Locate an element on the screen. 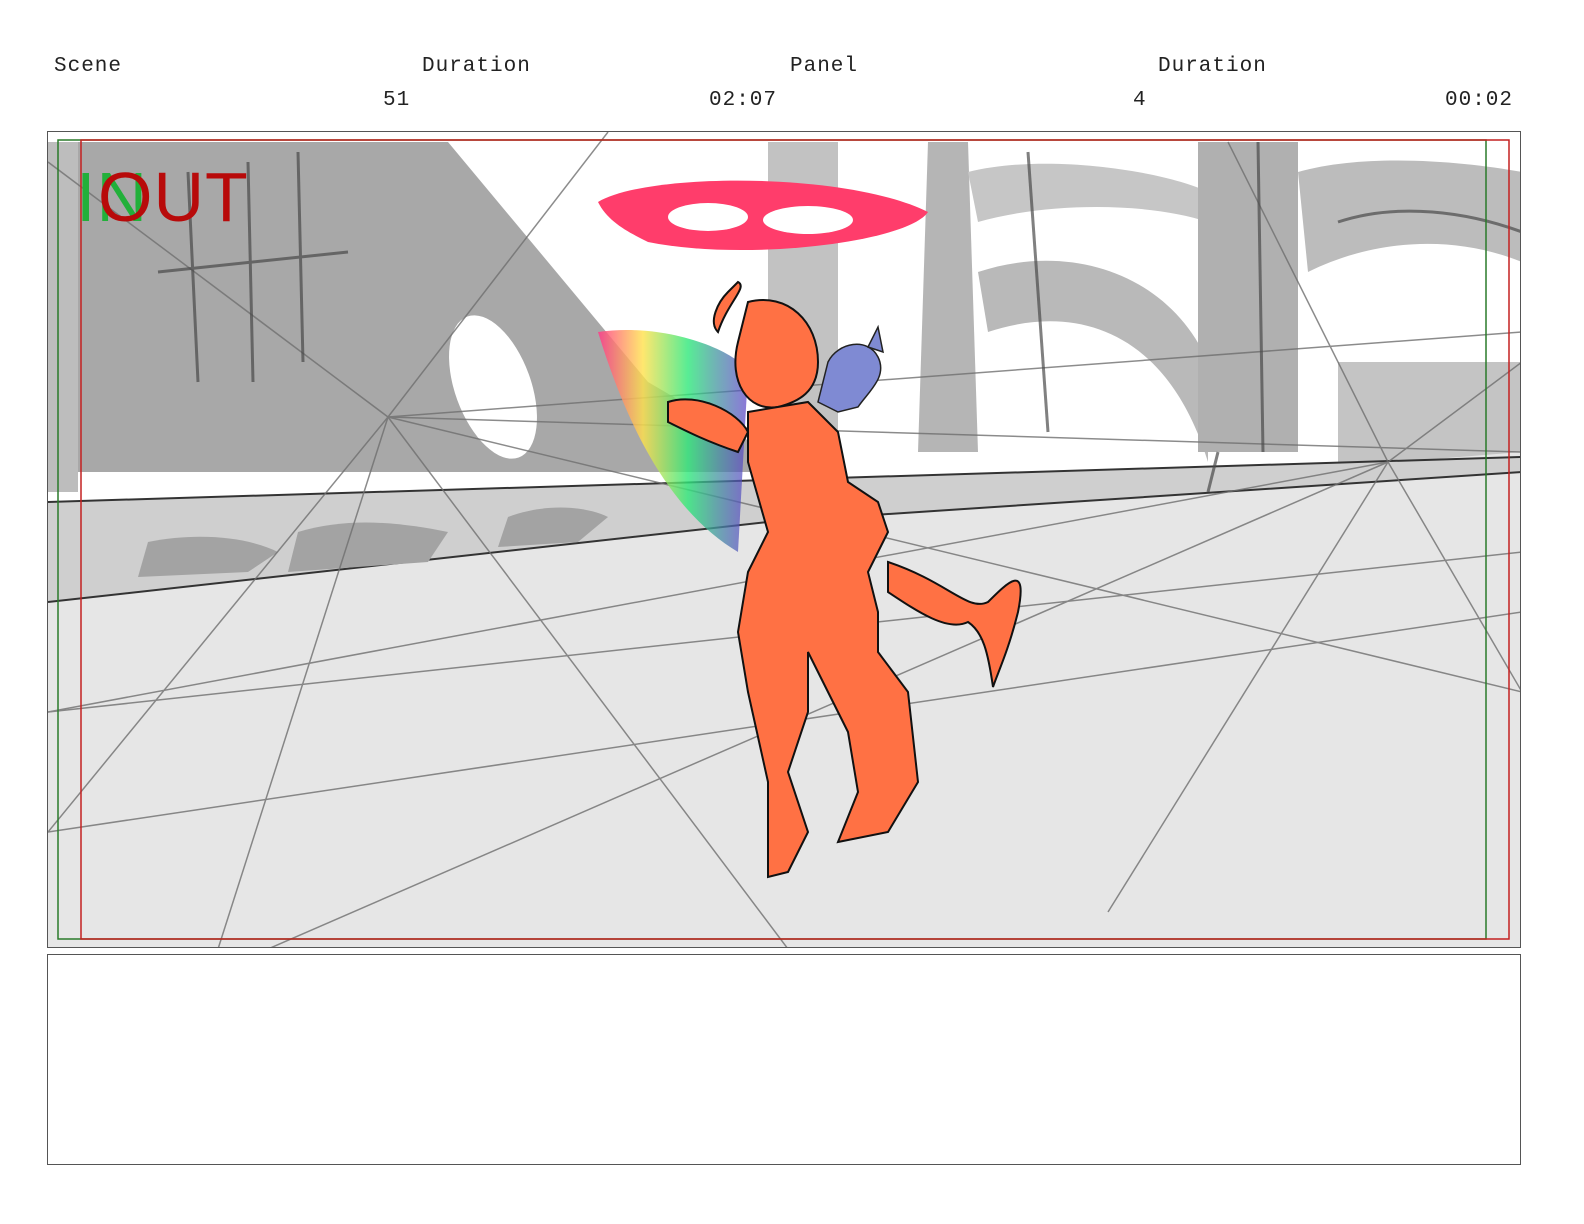 The width and height of the screenshot is (1584, 1224). panel-number: 4 is located at coordinates (1140, 100).